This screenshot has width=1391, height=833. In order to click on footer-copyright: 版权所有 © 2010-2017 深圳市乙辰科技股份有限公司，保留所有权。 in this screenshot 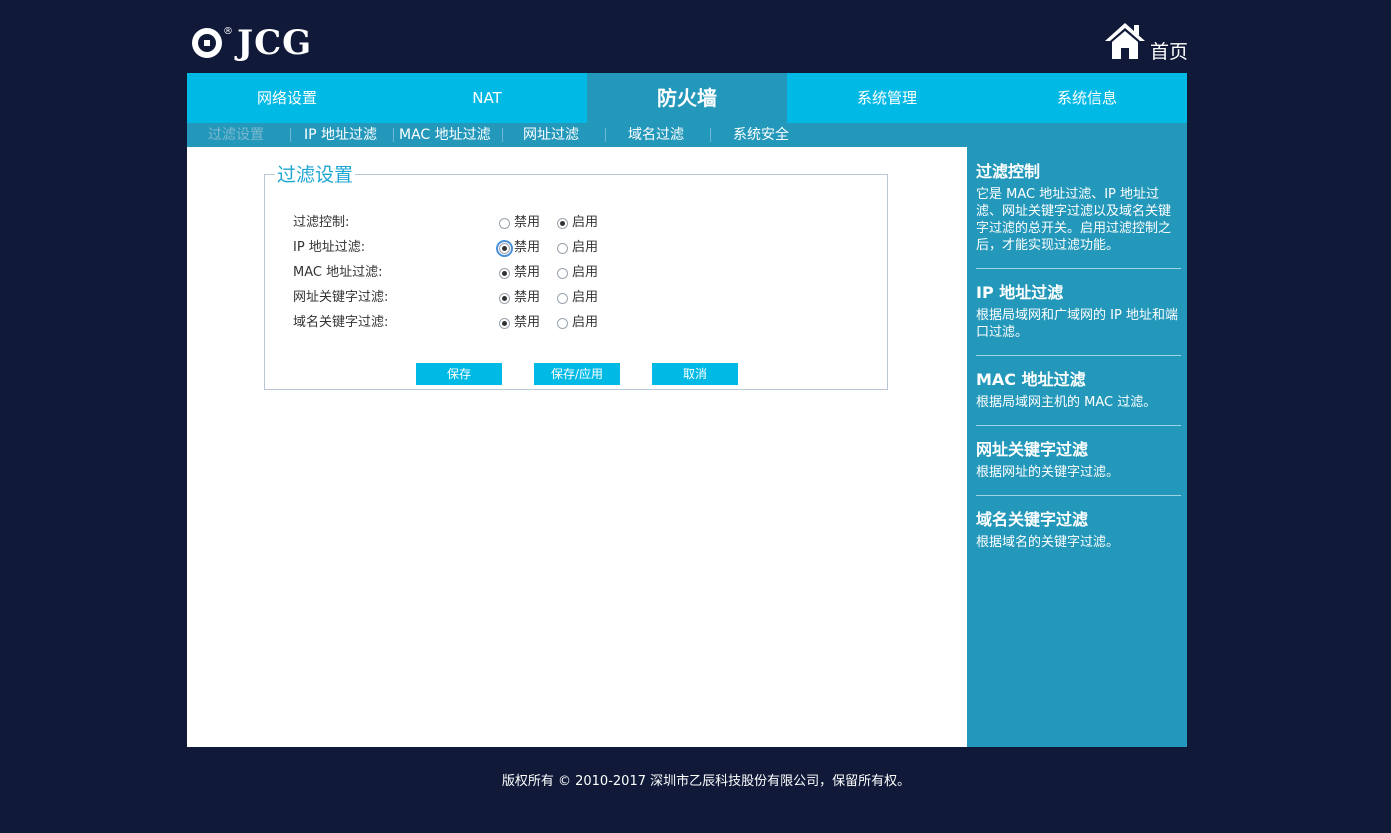, I will do `click(706, 781)`.